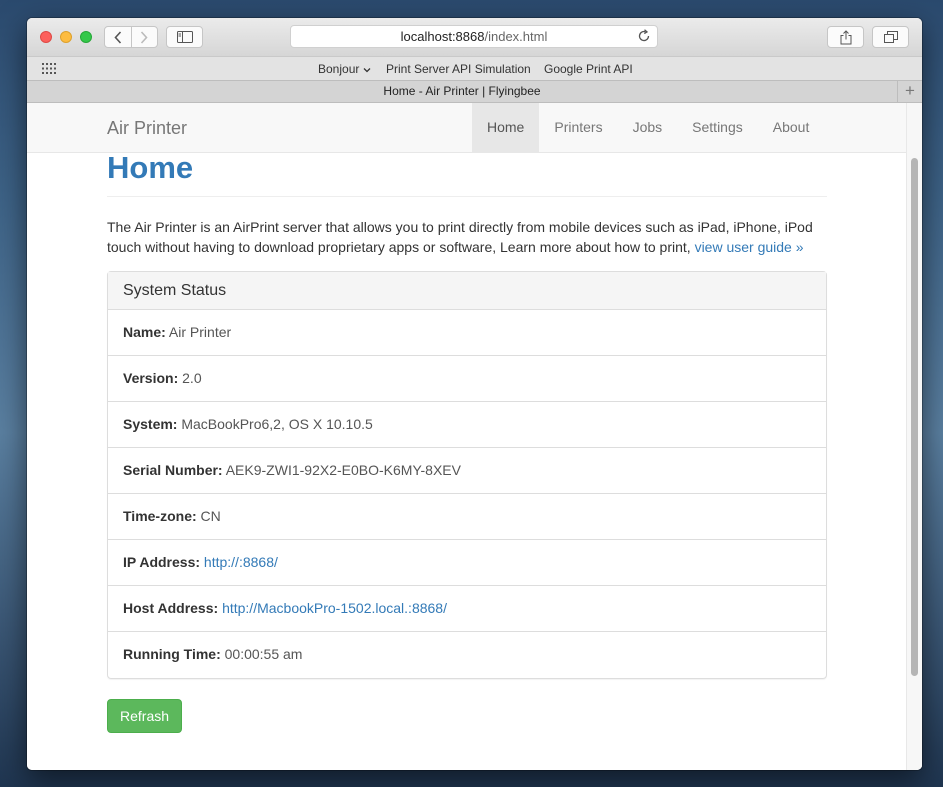 The width and height of the screenshot is (943, 787). I want to click on zoom-window-button, so click(86, 37).